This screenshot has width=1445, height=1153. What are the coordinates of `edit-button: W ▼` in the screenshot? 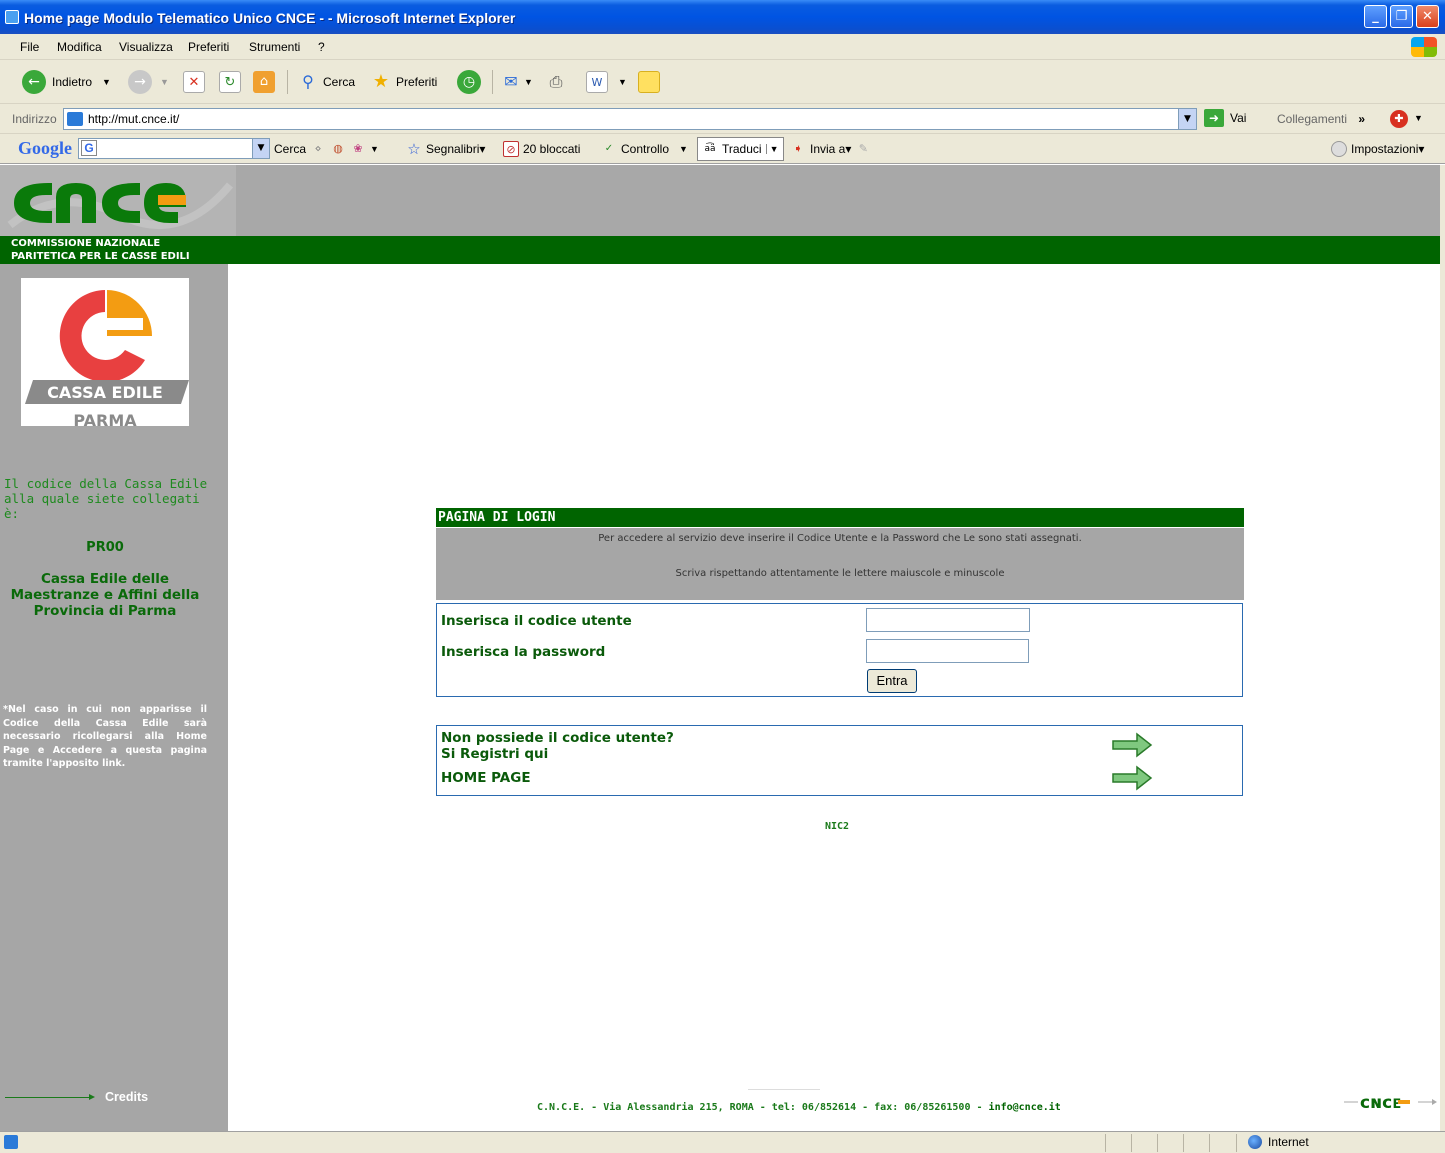 It's located at (606, 82).